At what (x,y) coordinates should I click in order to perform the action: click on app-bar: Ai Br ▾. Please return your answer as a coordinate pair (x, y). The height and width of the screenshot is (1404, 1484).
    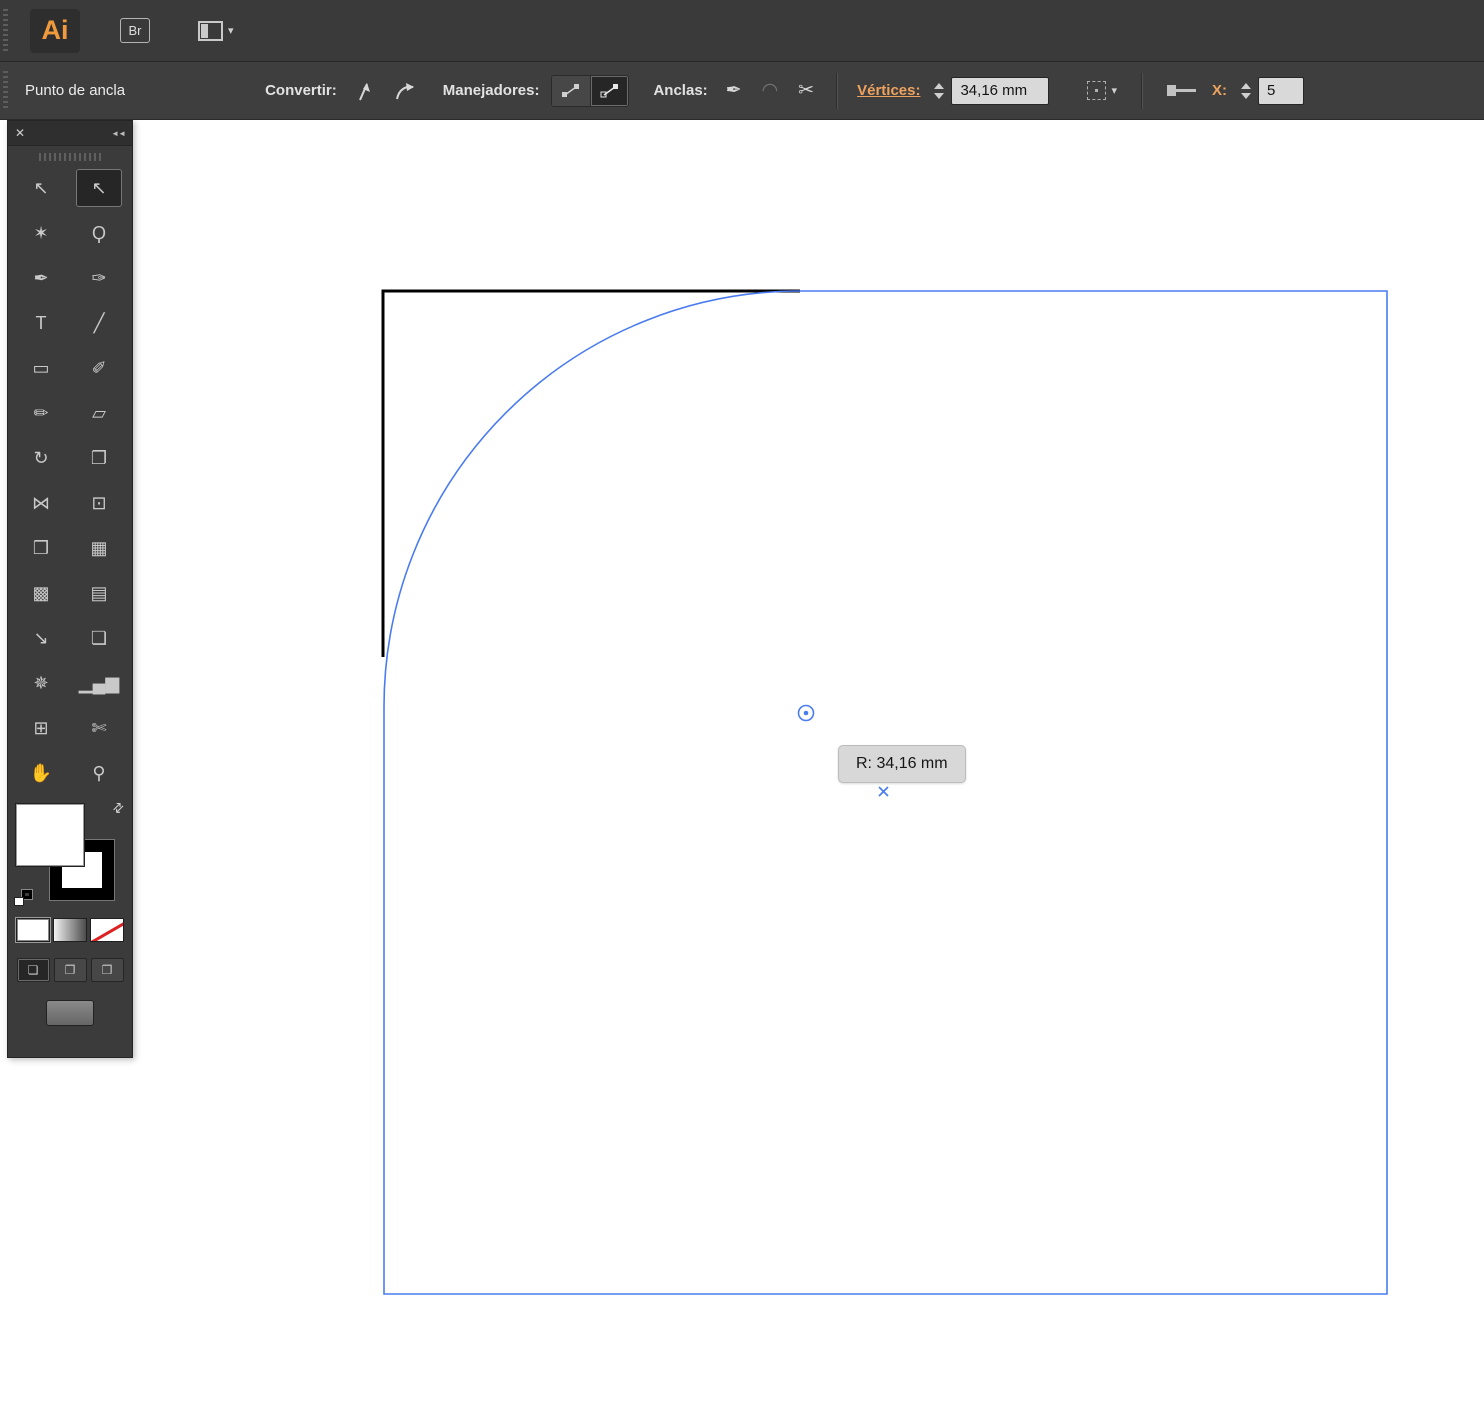
    Looking at the image, I should click on (742, 31).